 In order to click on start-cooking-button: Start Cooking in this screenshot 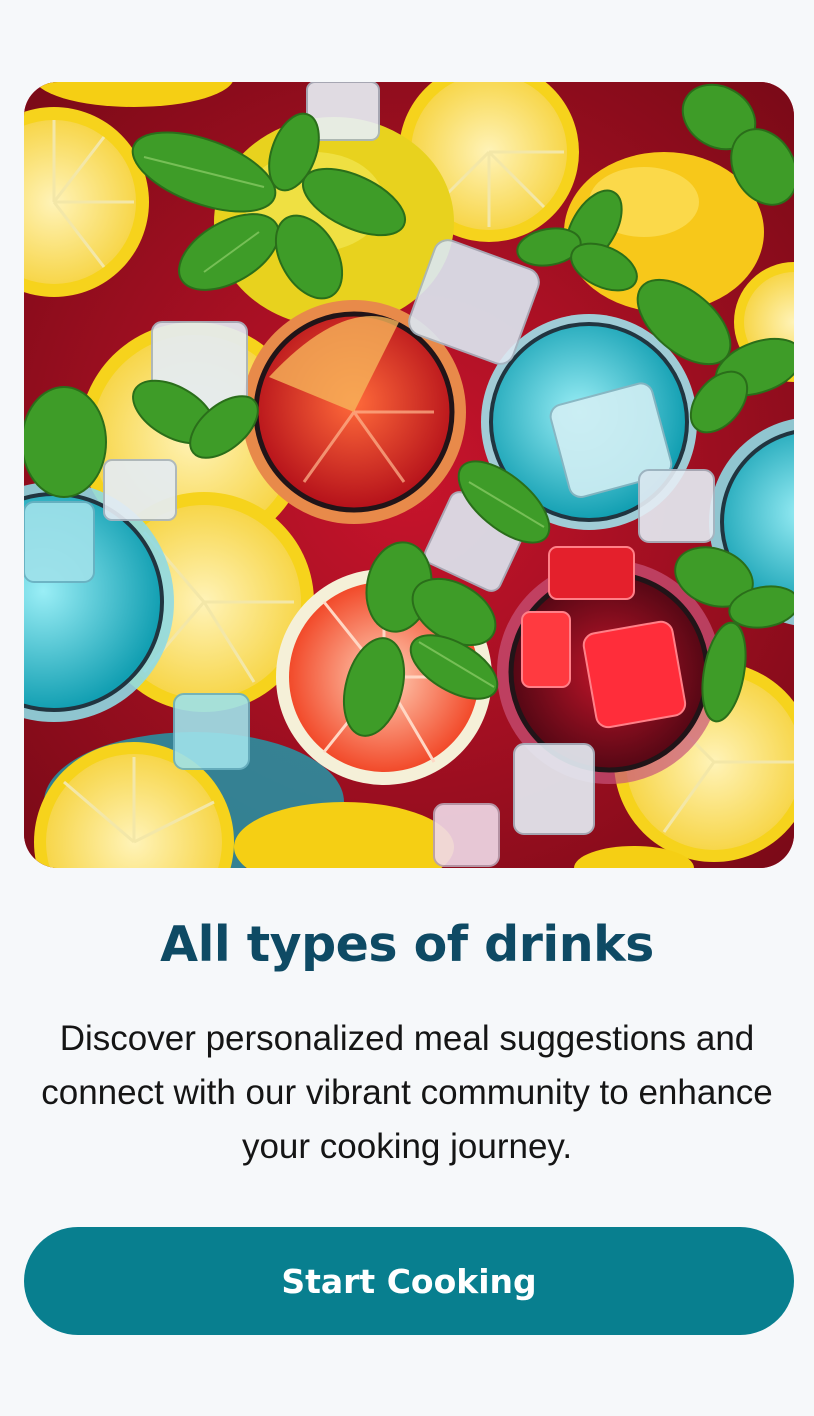, I will do `click(409, 1281)`.